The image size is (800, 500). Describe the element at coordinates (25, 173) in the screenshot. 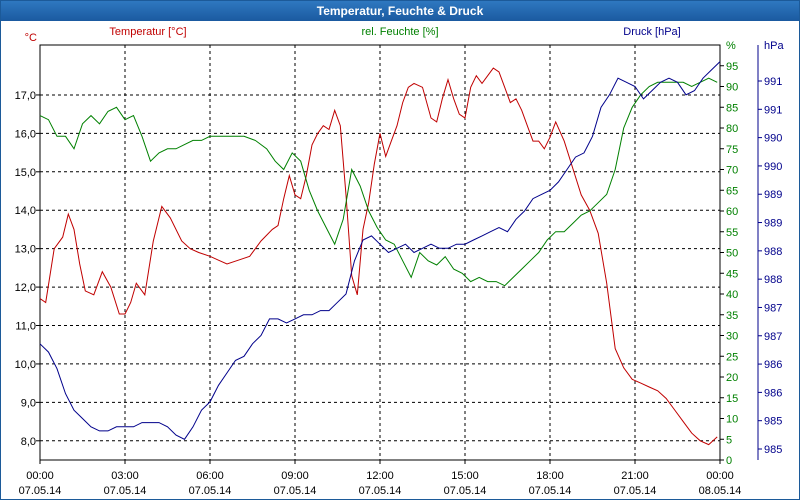

I see `y-tick-label-temperature: 15,0` at that location.